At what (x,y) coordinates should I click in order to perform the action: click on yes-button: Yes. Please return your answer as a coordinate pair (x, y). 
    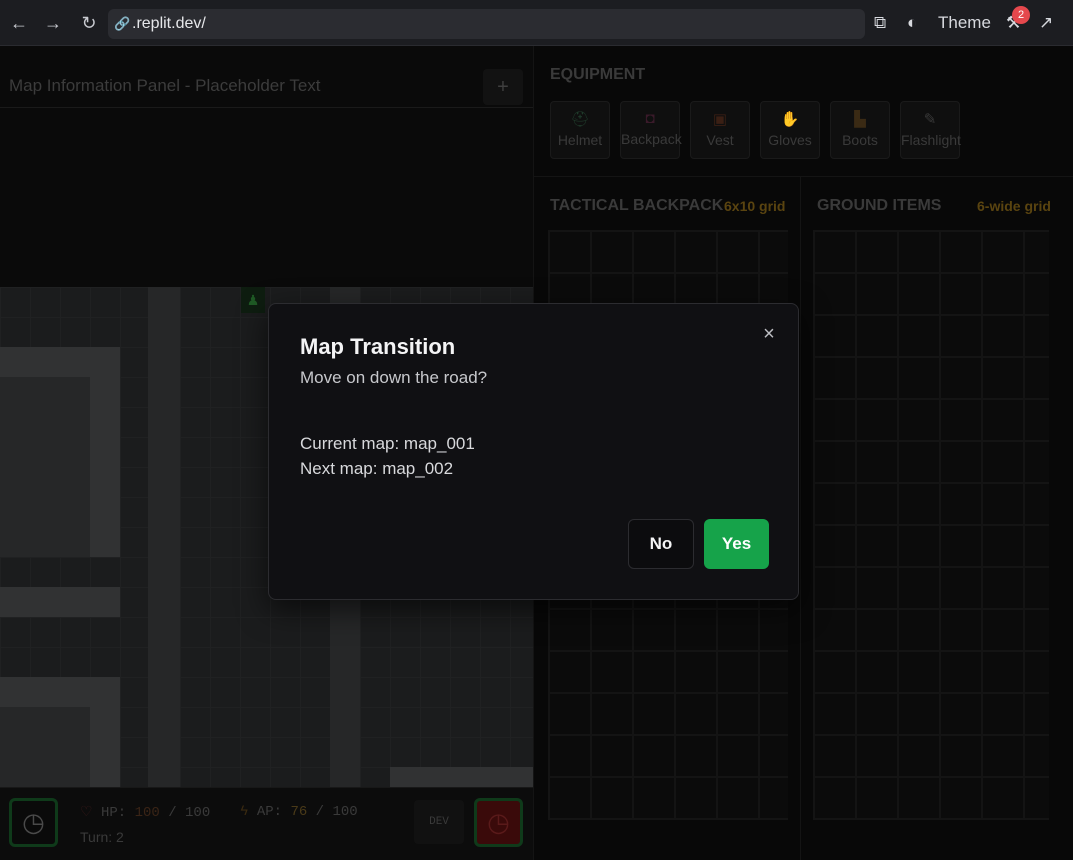
    Looking at the image, I should click on (736, 544).